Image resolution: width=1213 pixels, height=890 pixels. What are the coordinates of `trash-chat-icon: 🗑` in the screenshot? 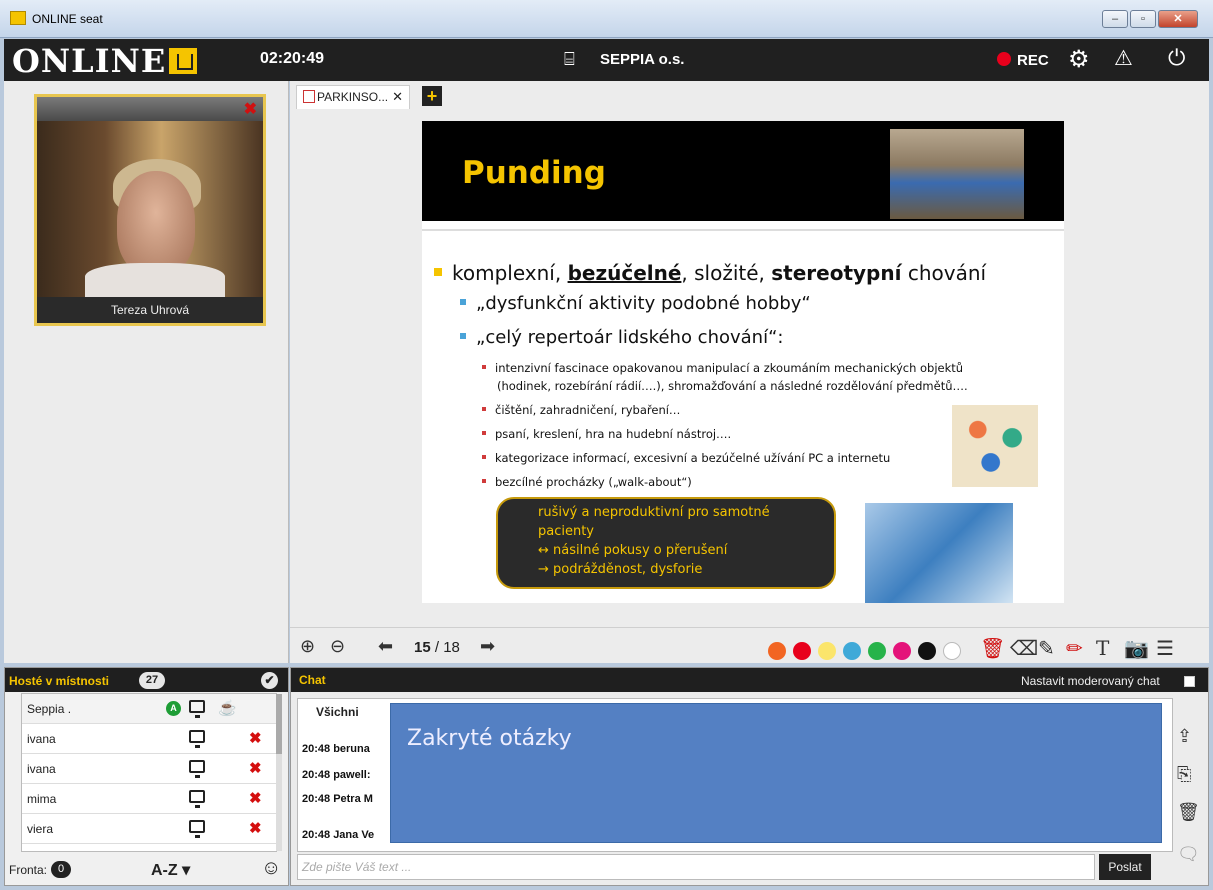 It's located at (1188, 812).